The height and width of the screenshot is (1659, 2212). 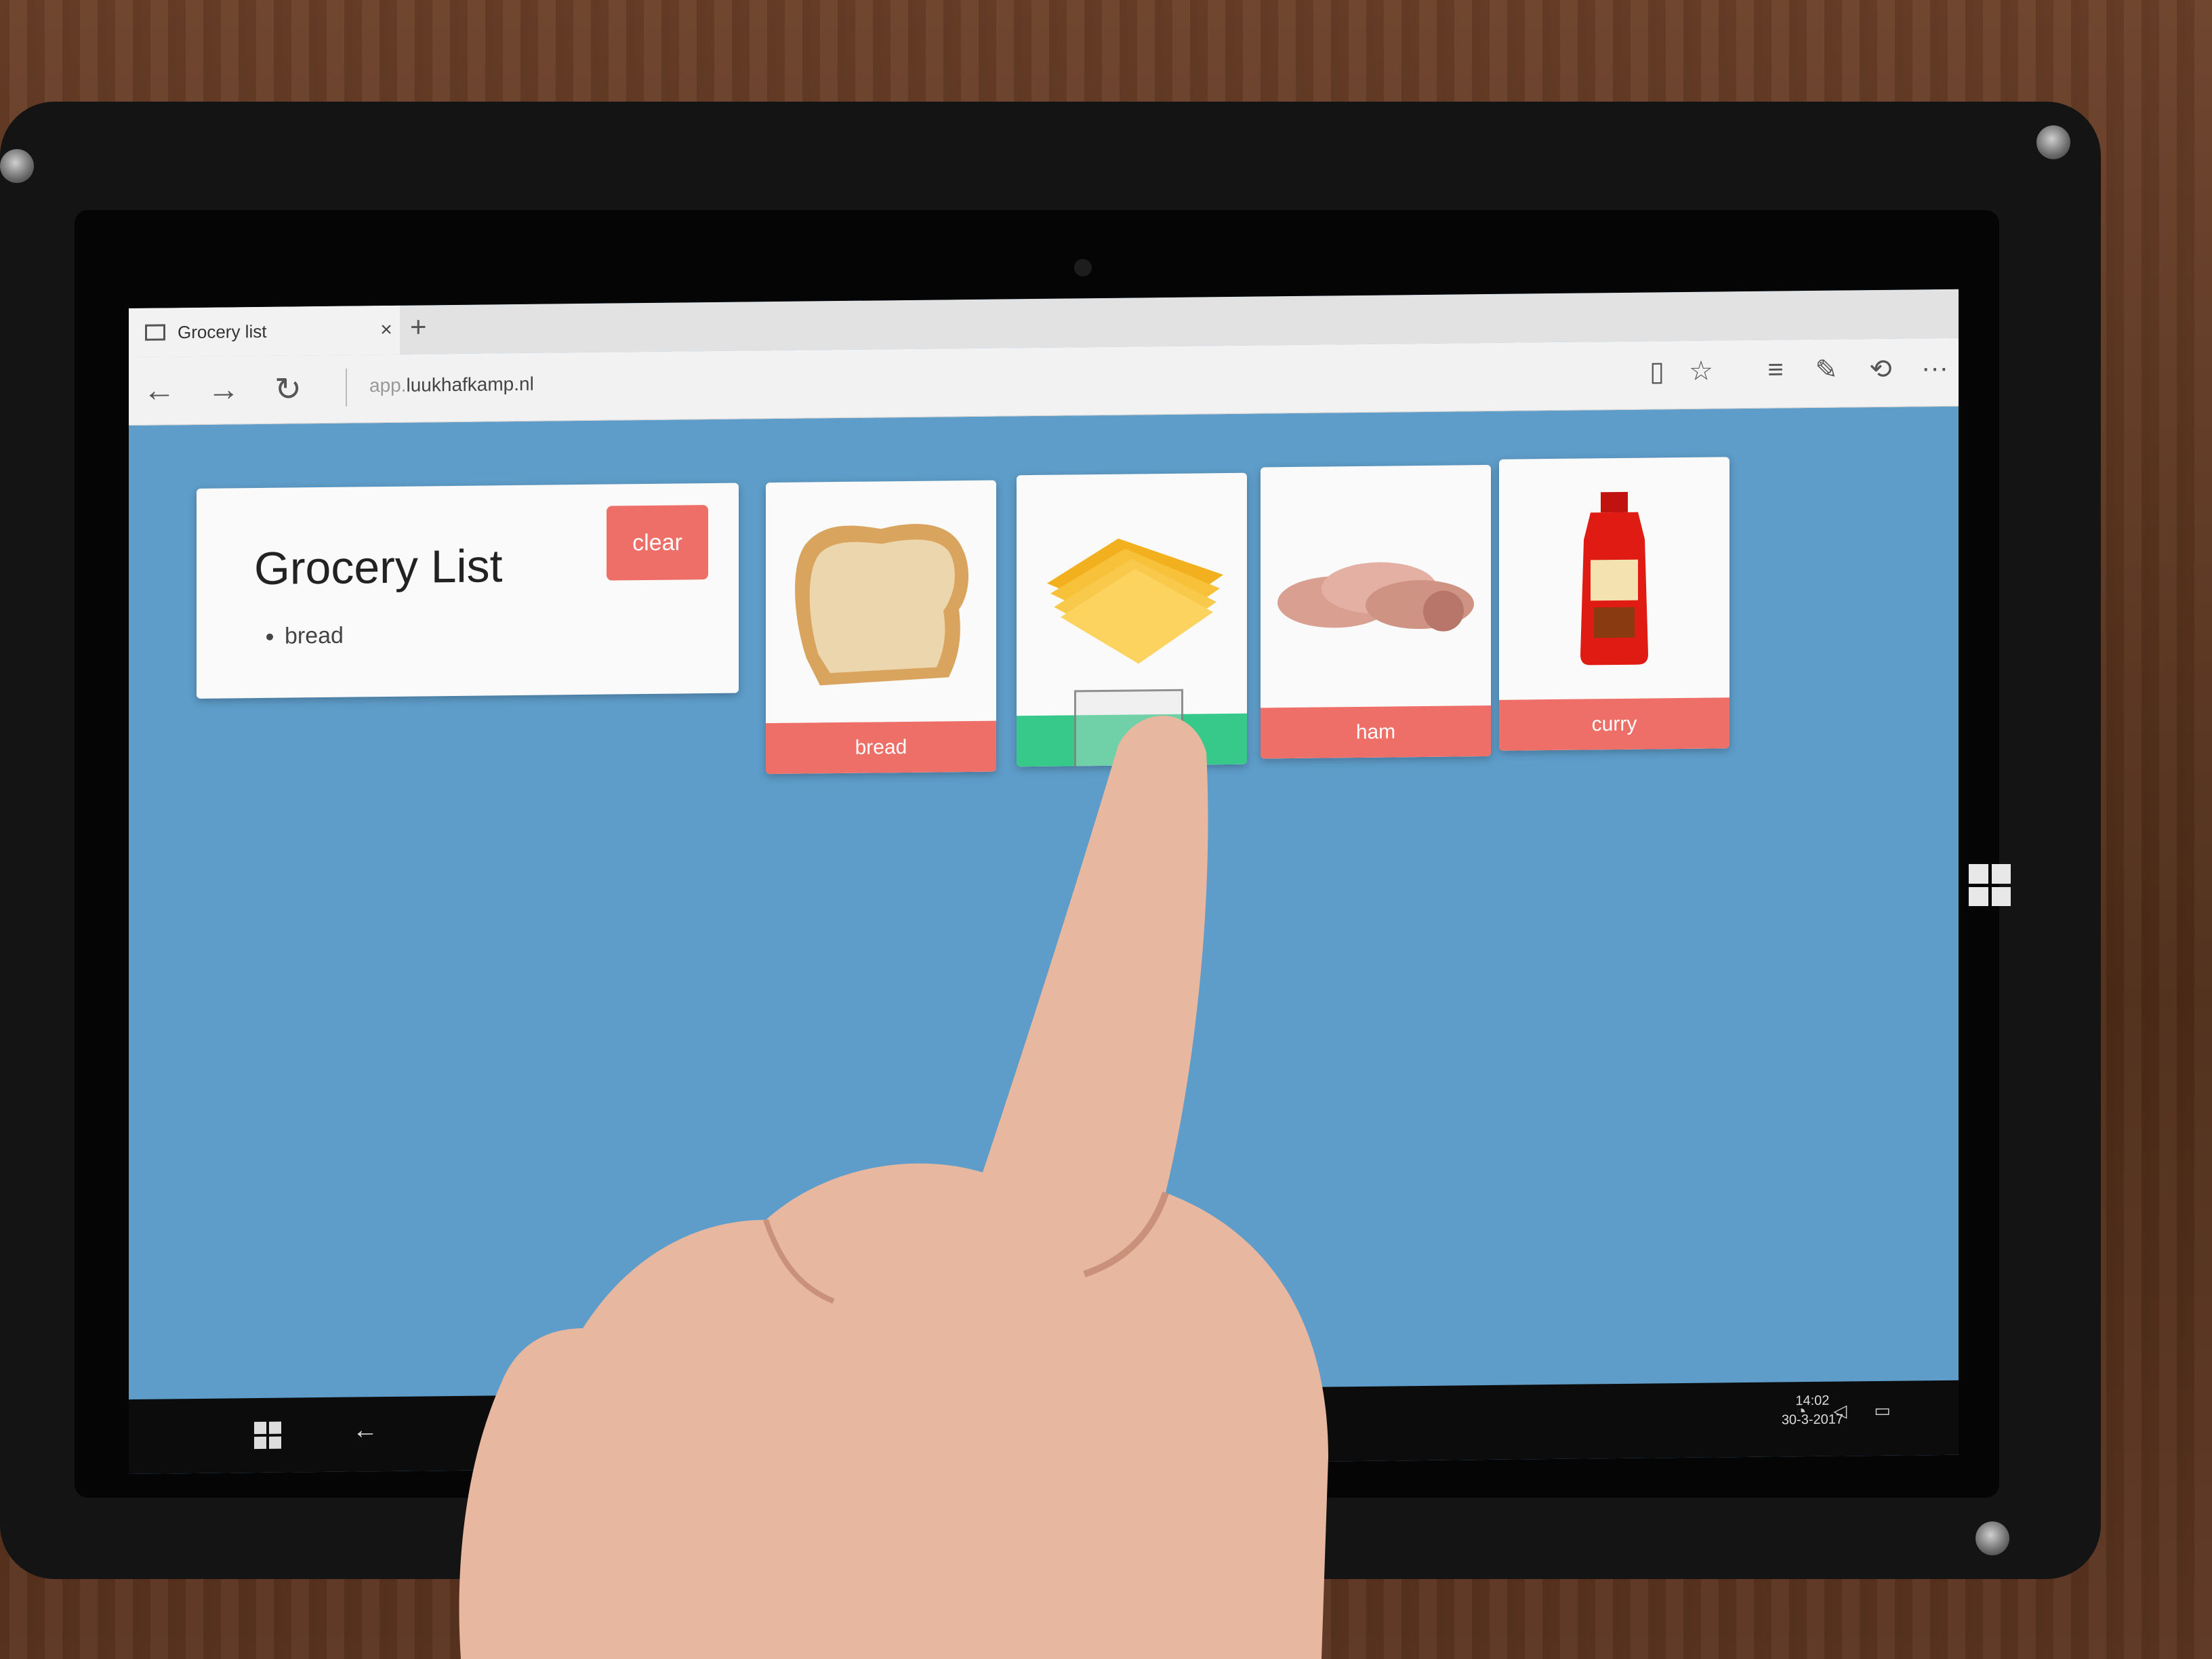 What do you see at coordinates (1657, 372) in the screenshot?
I see `reading-view-icon: ▯` at bounding box center [1657, 372].